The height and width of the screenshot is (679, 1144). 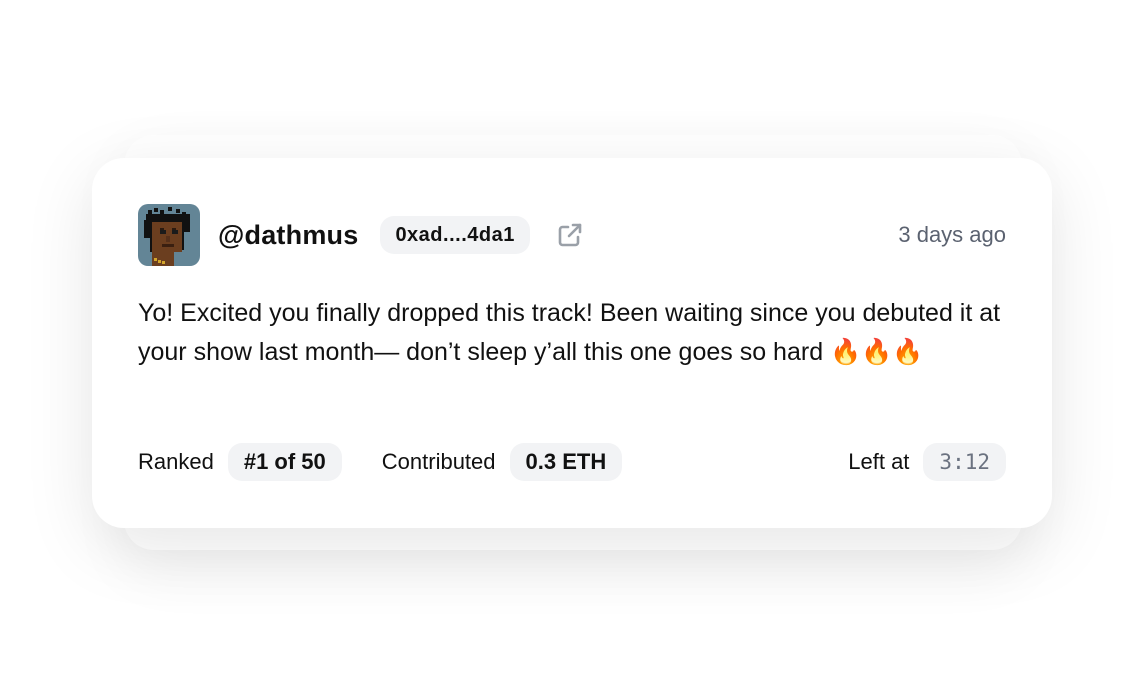 What do you see at coordinates (176, 461) in the screenshot?
I see `ranked-label: Ranked` at bounding box center [176, 461].